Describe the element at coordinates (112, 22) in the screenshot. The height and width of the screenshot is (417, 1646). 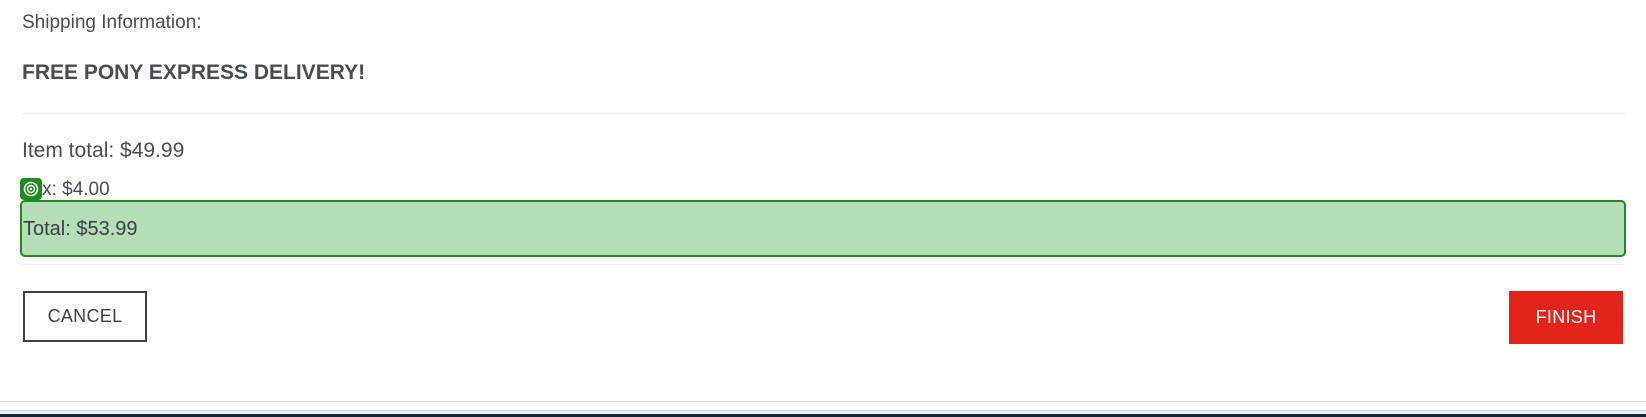
I see `shipping-info-label: Shipping Information:` at that location.